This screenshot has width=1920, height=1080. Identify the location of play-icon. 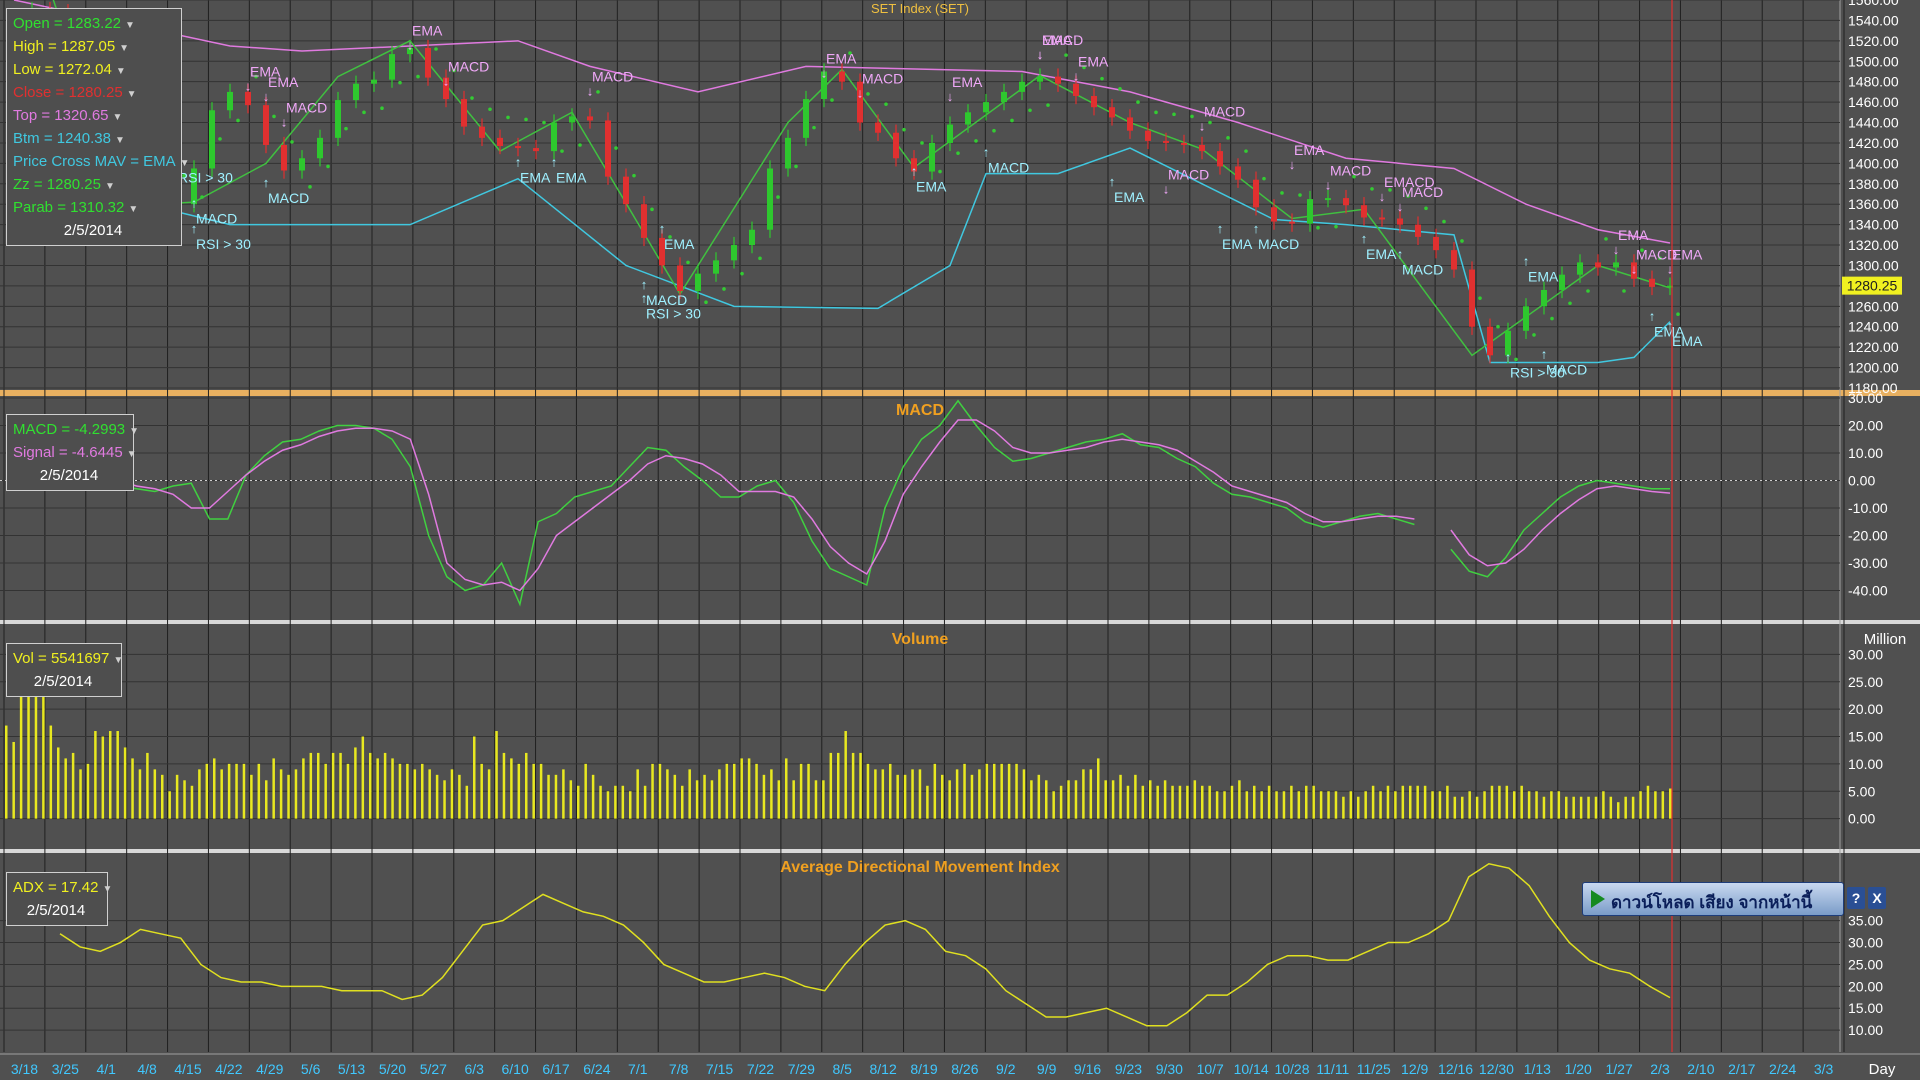
(1598, 899).